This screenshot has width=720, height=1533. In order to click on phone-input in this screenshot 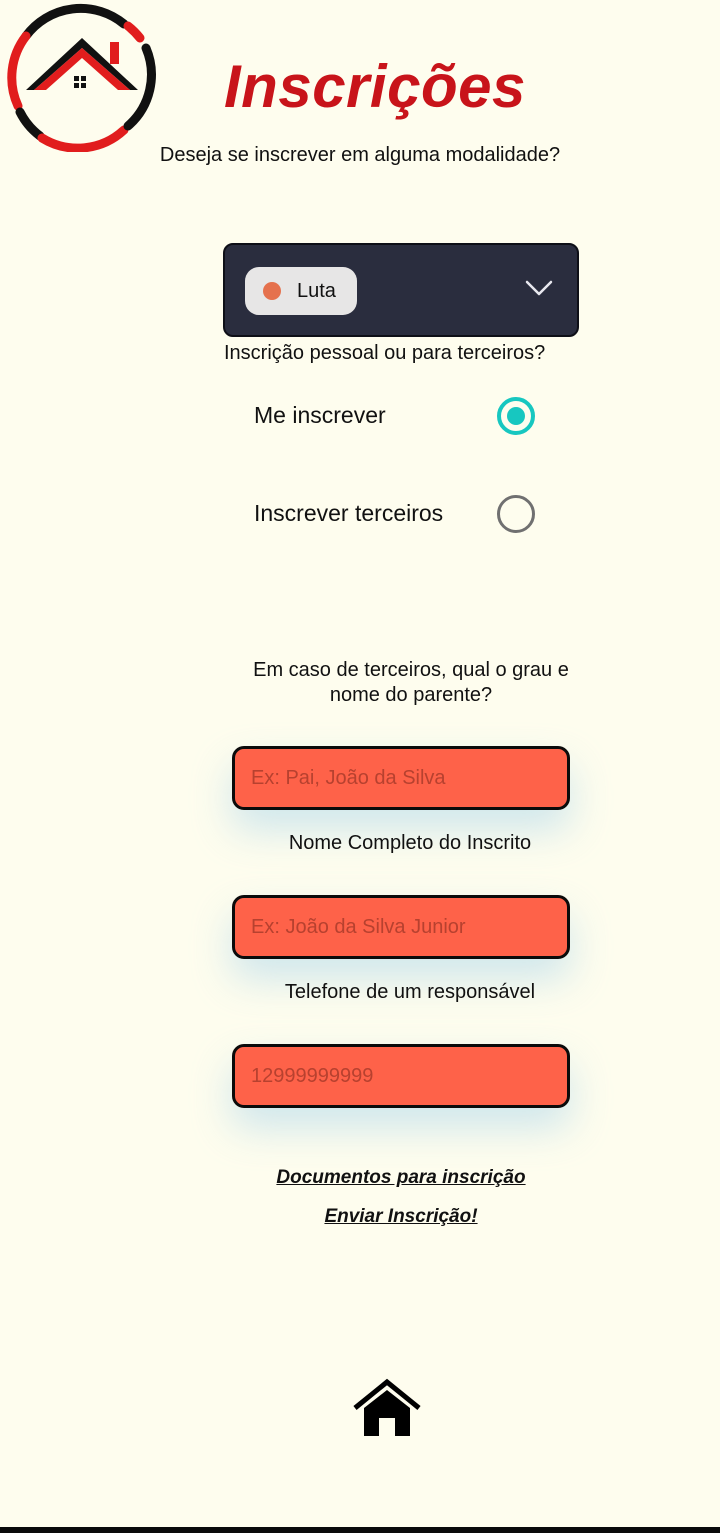, I will do `click(401, 1076)`.